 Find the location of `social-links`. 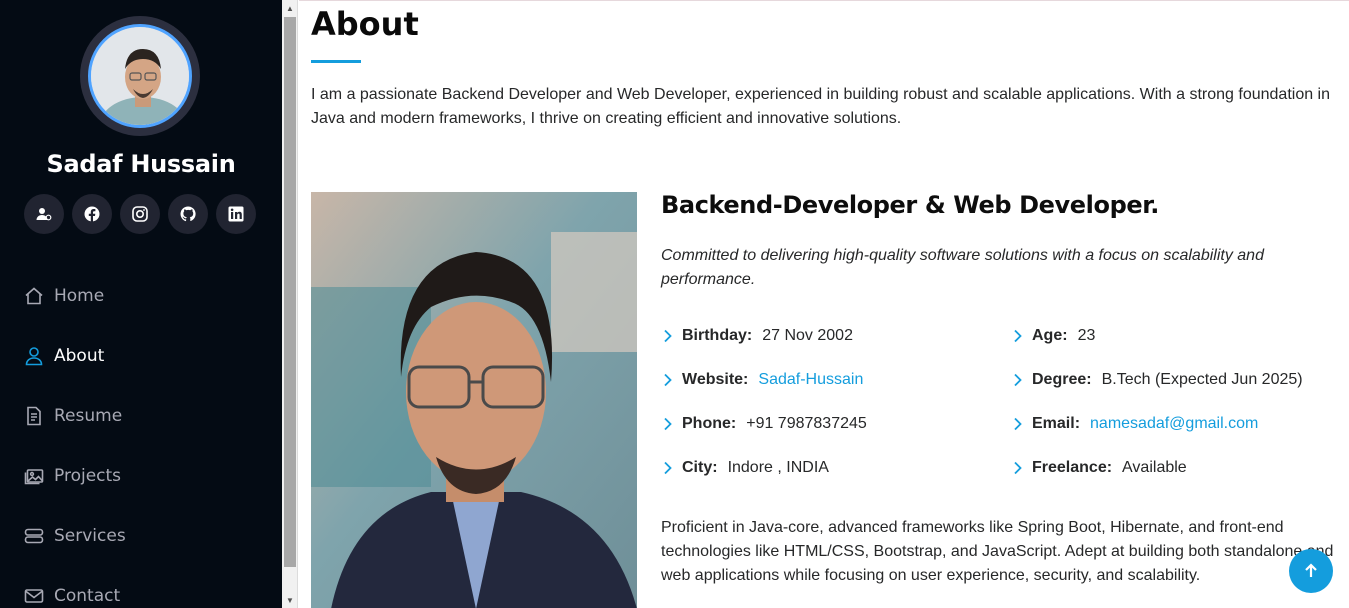

social-links is located at coordinates (140, 214).